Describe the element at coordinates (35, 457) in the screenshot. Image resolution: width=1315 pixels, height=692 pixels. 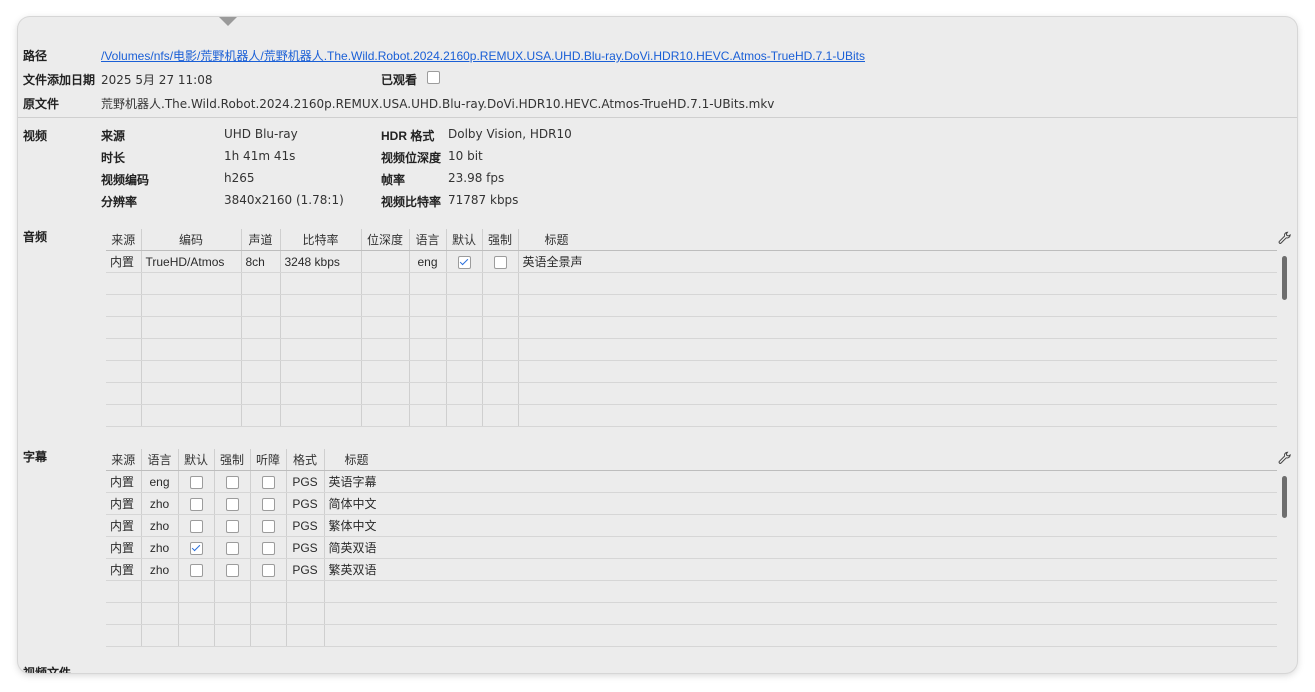
I see `subtitle-section-label: 字幕` at that location.